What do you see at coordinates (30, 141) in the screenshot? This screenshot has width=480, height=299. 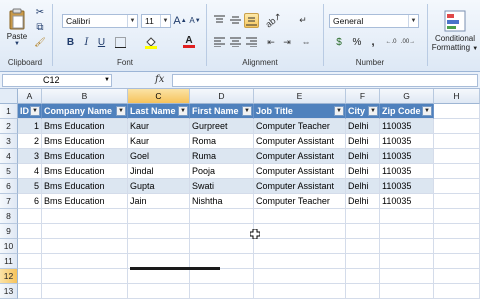 I see `table-cell: 2` at bounding box center [30, 141].